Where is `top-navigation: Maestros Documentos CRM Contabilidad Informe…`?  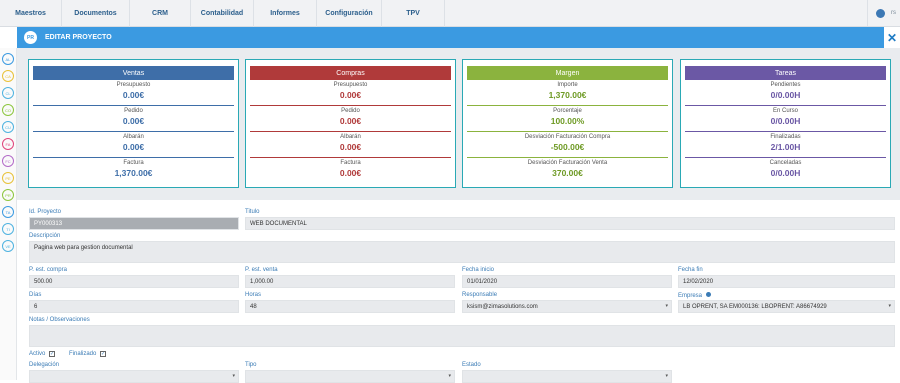
top-navigation: Maestros Documentos CRM Contabilidad Informe… is located at coordinates (450, 13).